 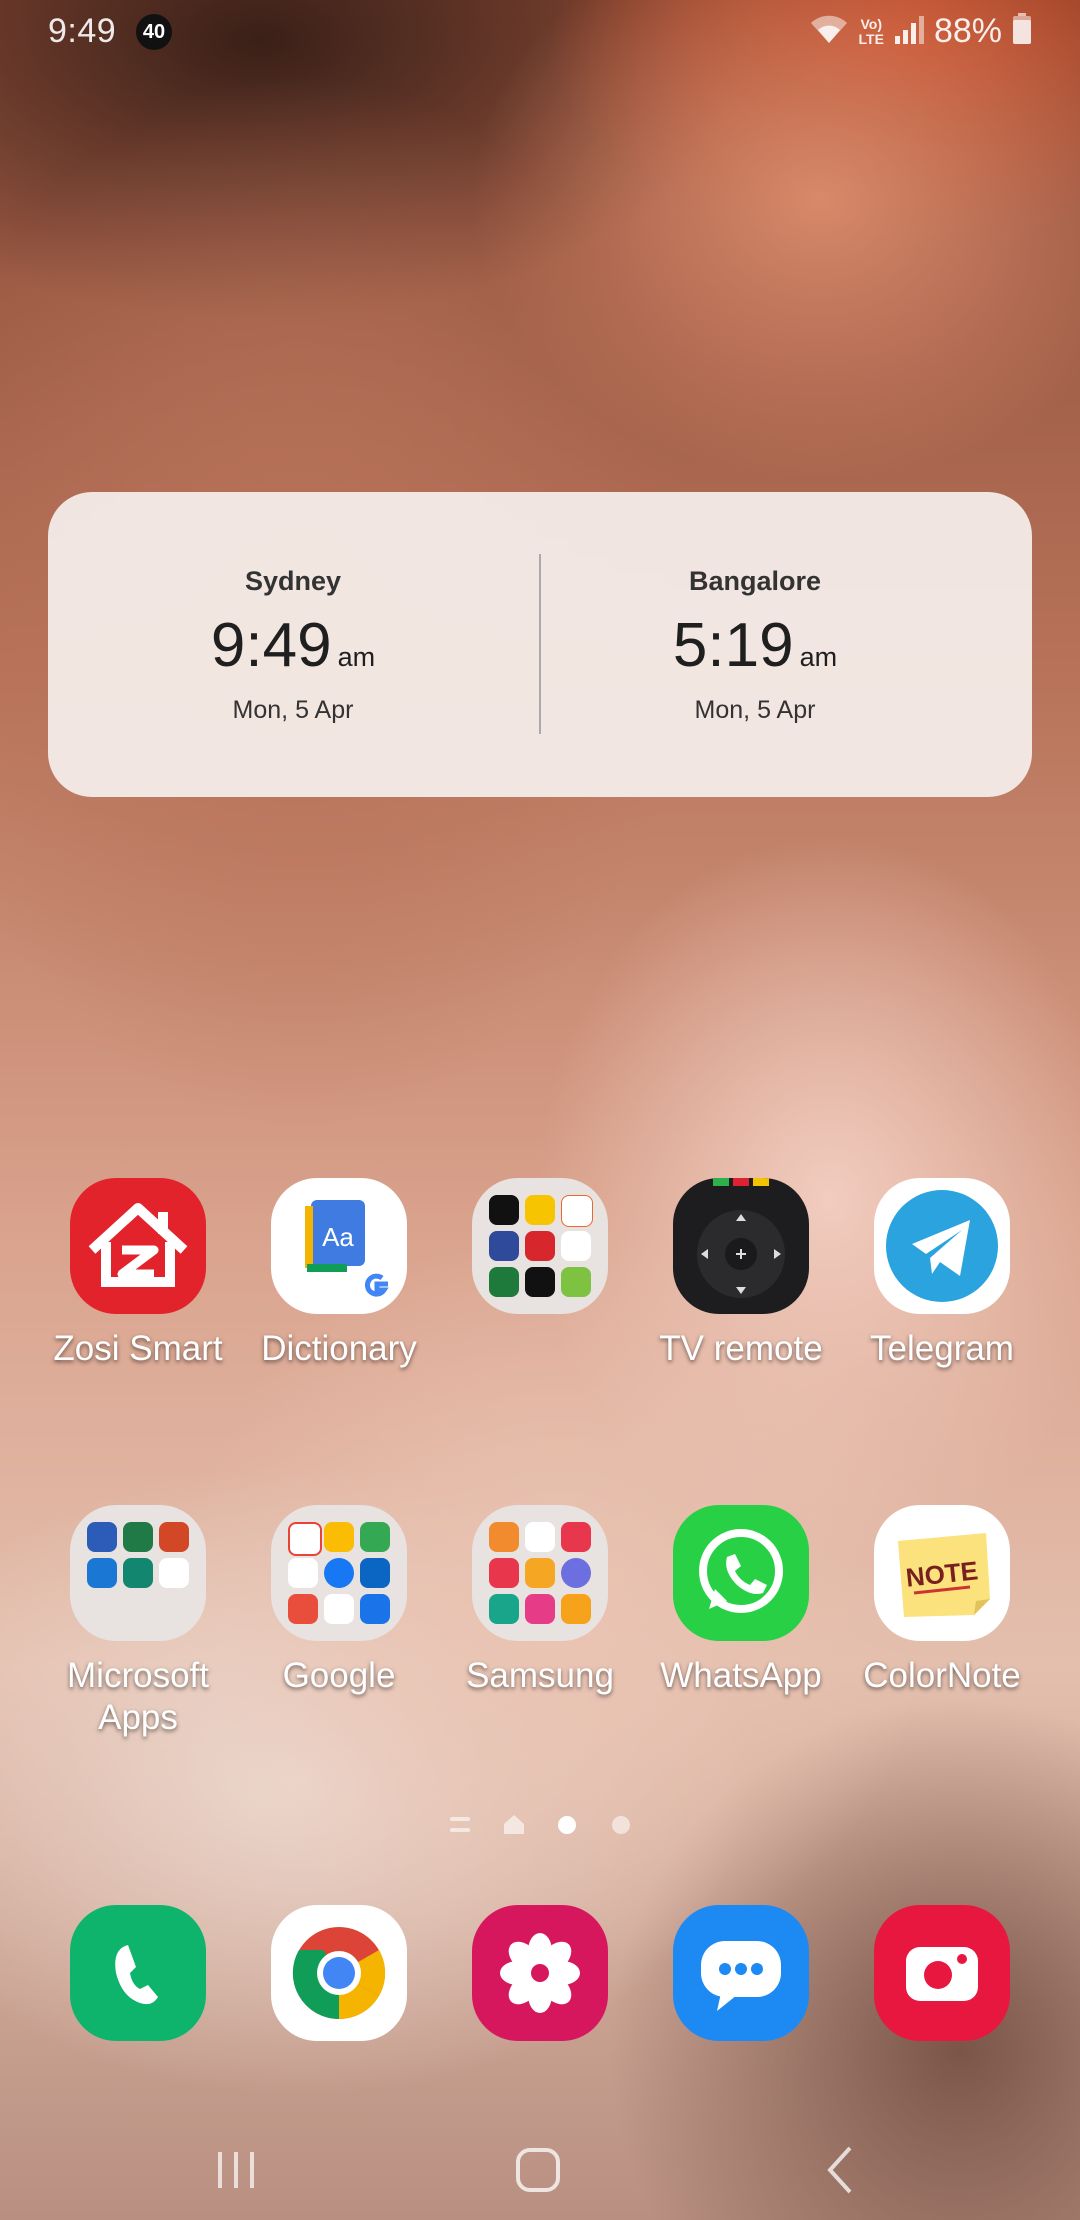 I want to click on whatsapp-icon, so click(x=741, y=1573).